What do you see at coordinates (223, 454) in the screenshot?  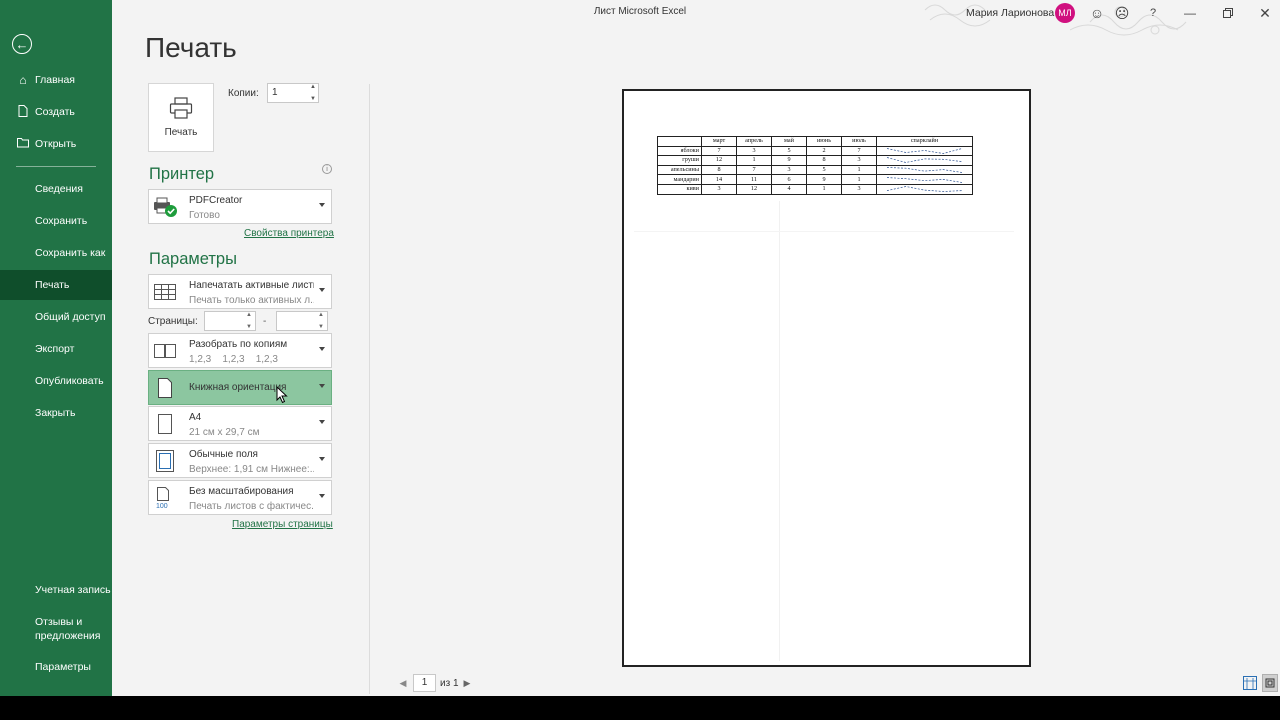 I see `margins-title: Обычные поля` at bounding box center [223, 454].